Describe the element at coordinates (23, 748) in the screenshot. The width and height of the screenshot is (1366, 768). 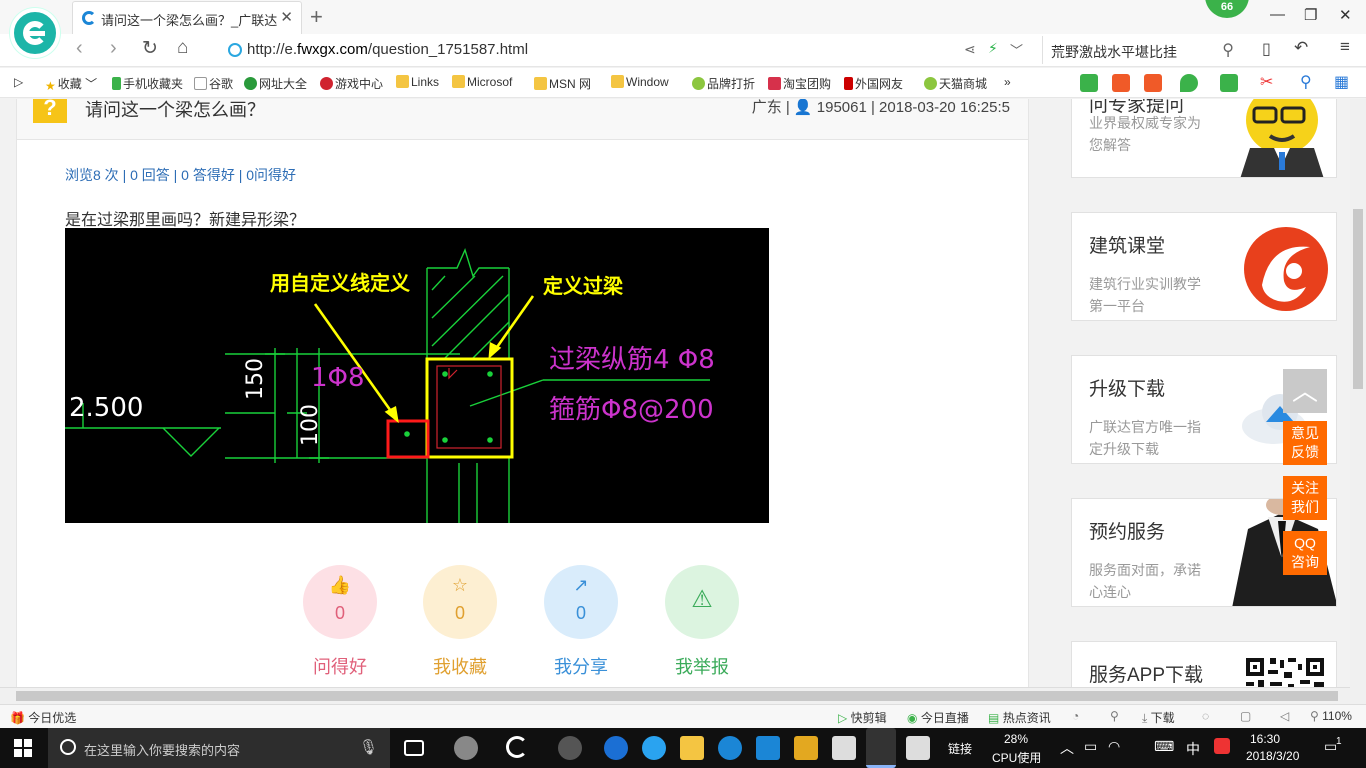
I see `windows-start-icon` at that location.